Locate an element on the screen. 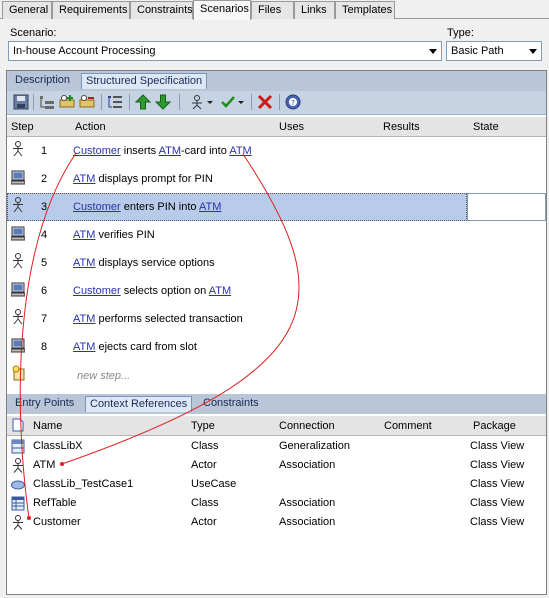 The height and width of the screenshot is (598, 549). step-row: 7 ATM performs selected transaction is located at coordinates (276, 319).